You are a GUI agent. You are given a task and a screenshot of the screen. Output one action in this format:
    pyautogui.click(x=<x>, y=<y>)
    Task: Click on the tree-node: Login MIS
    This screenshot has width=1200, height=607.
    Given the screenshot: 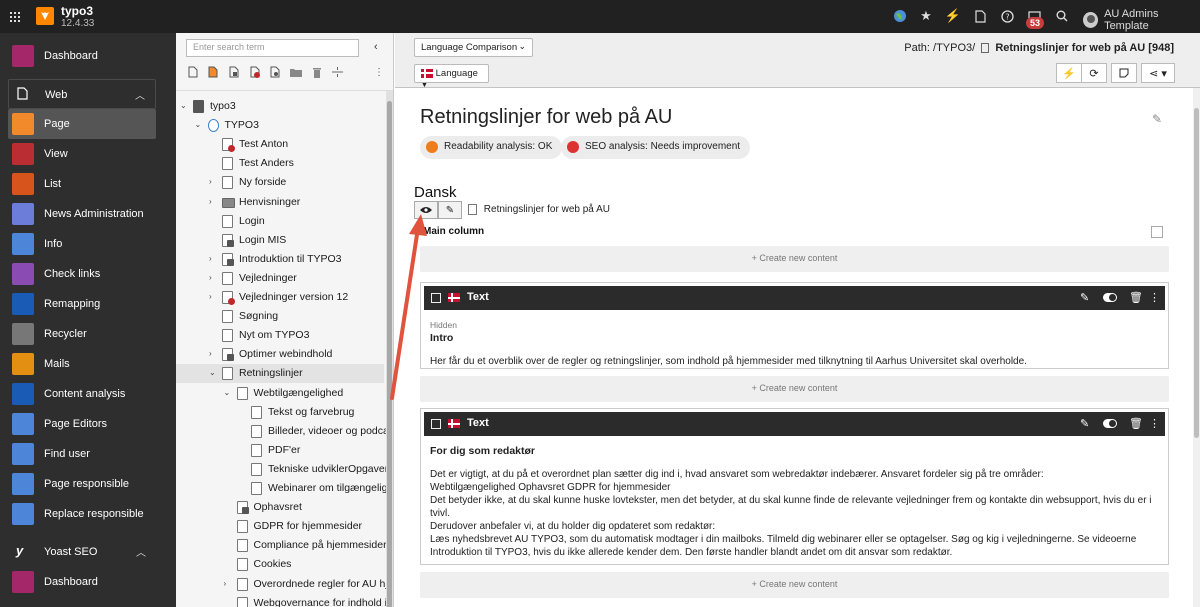 What is the action you would take?
    pyautogui.click(x=280, y=240)
    